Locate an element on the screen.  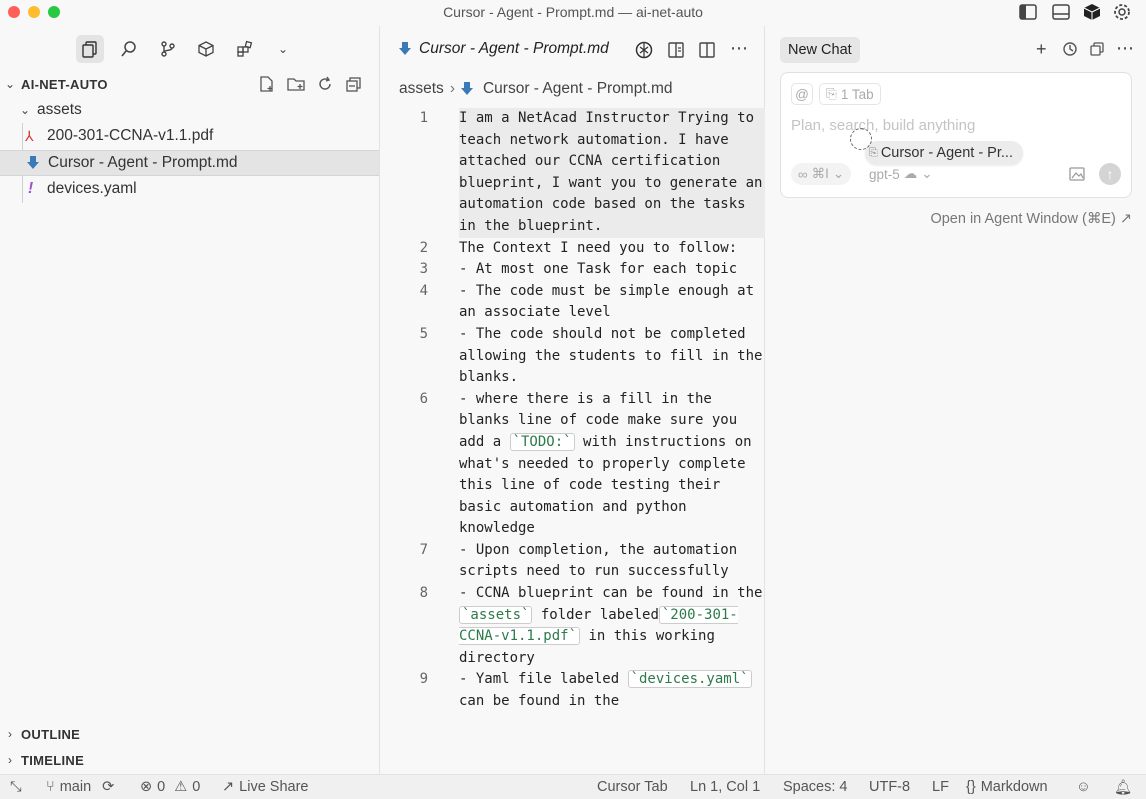
live-share-button: ↗ Live Share is located at coordinates (265, 787).